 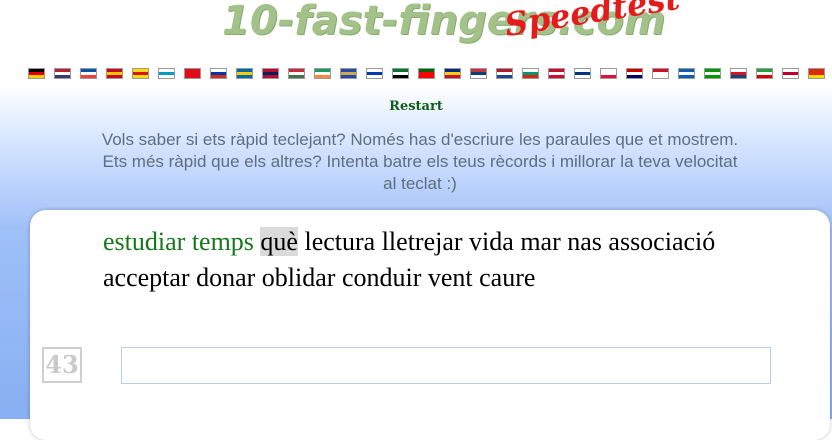 What do you see at coordinates (222, 241) in the screenshot?
I see `word-done: temps` at bounding box center [222, 241].